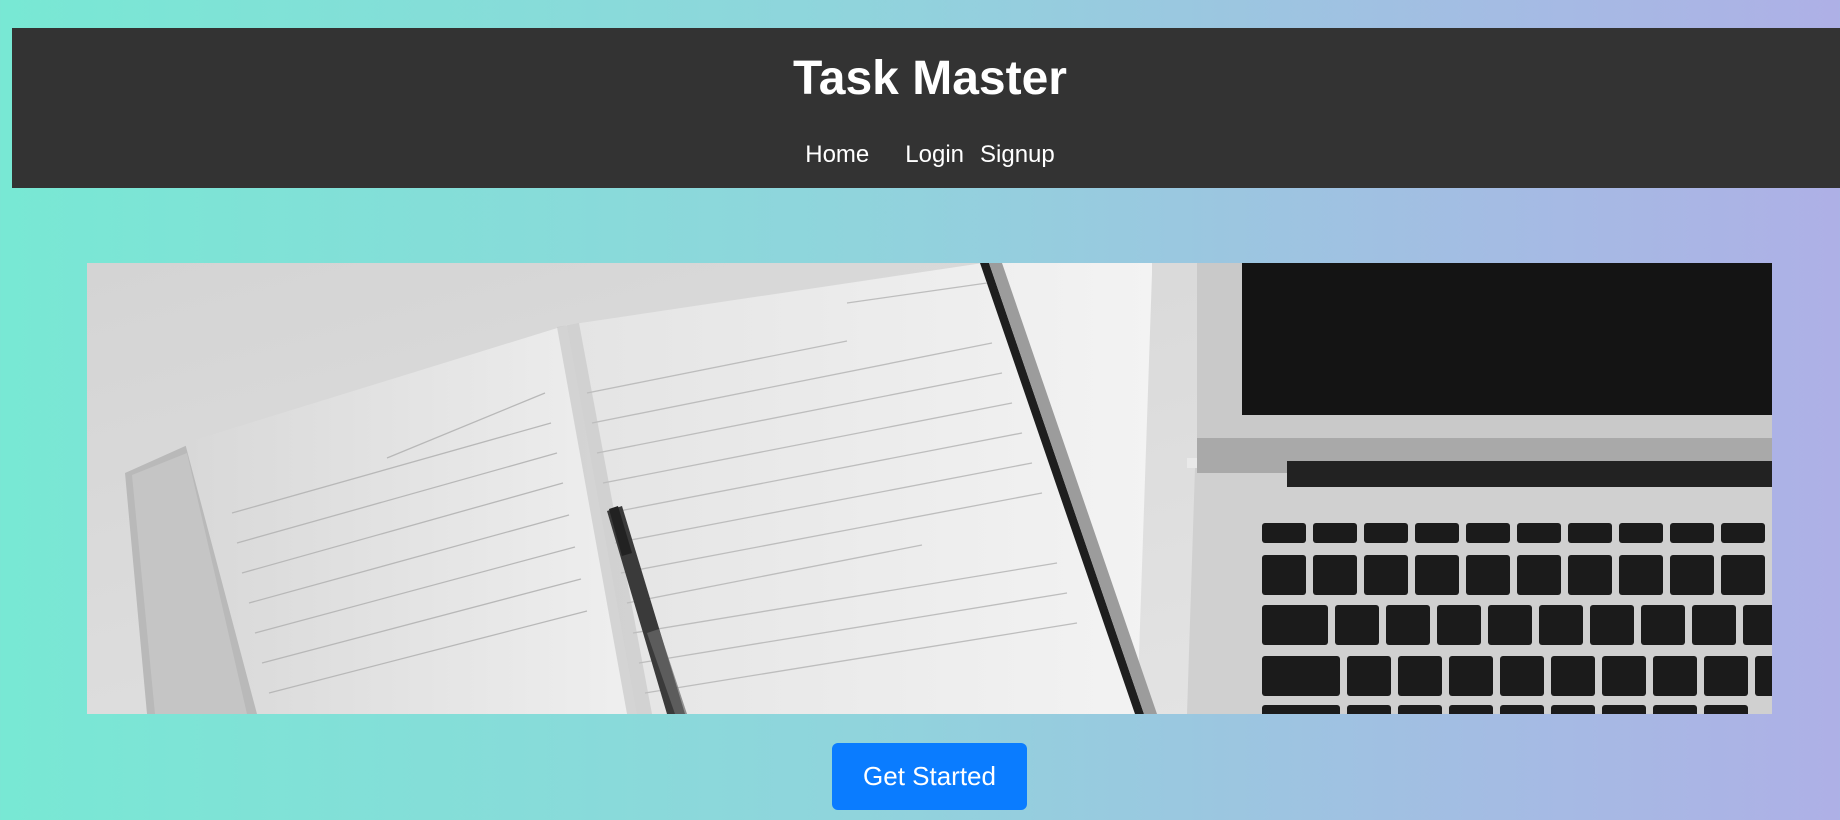 Image resolution: width=1840 pixels, height=820 pixels. What do you see at coordinates (1017, 155) in the screenshot?
I see `nav-signup-link: Signup` at bounding box center [1017, 155].